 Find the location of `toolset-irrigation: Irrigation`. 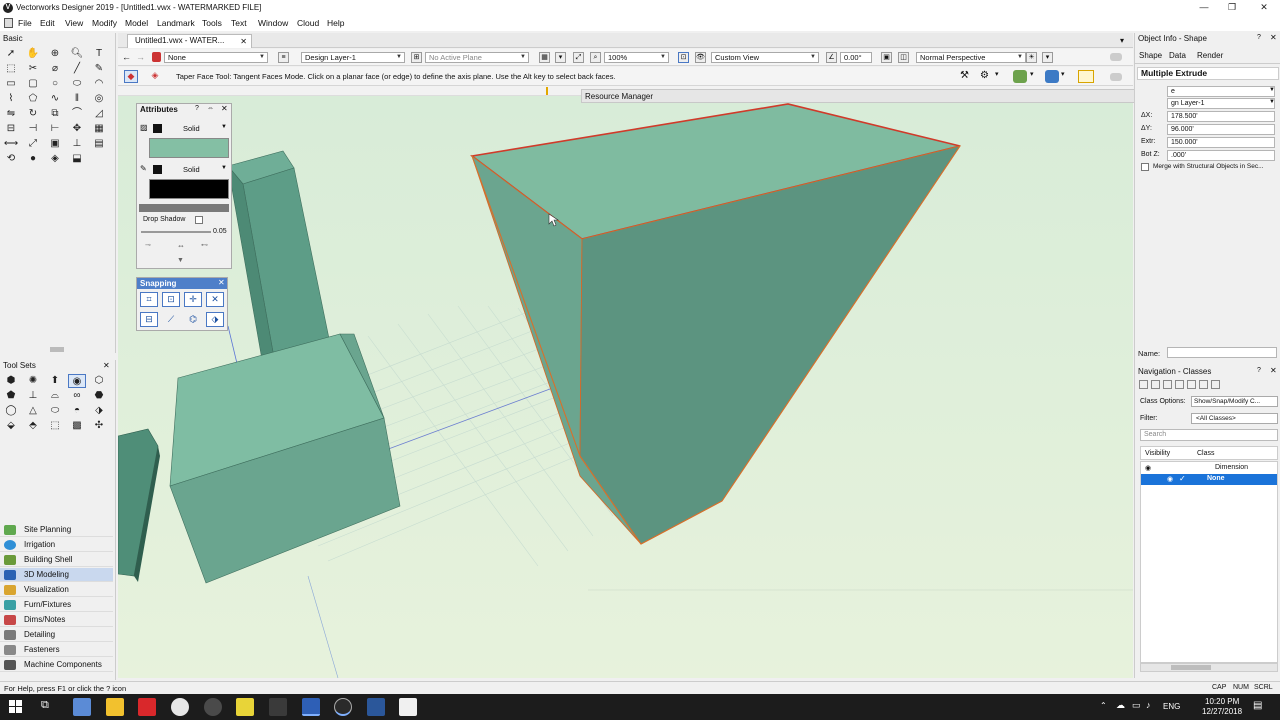

toolset-irrigation: Irrigation is located at coordinates (56, 545).